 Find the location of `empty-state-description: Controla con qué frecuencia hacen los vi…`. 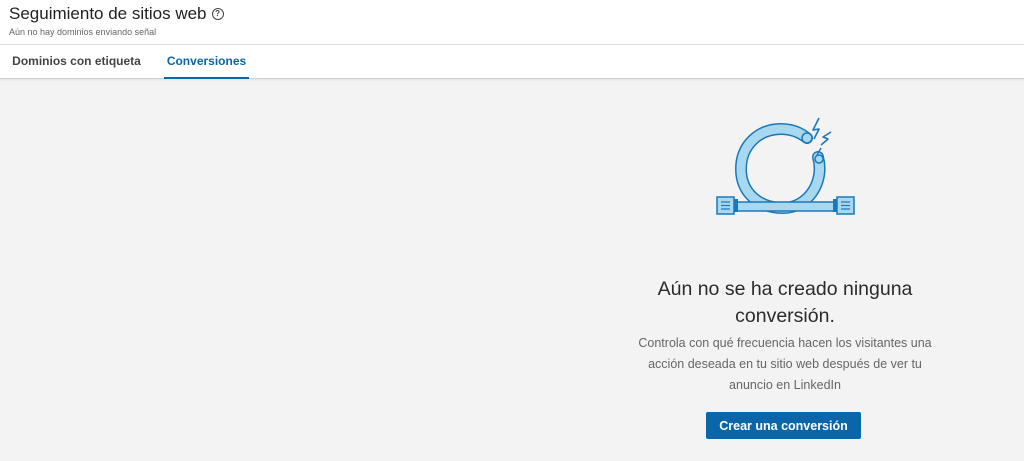

empty-state-description: Controla con qué frecuencia hacen los vi… is located at coordinates (785, 364).